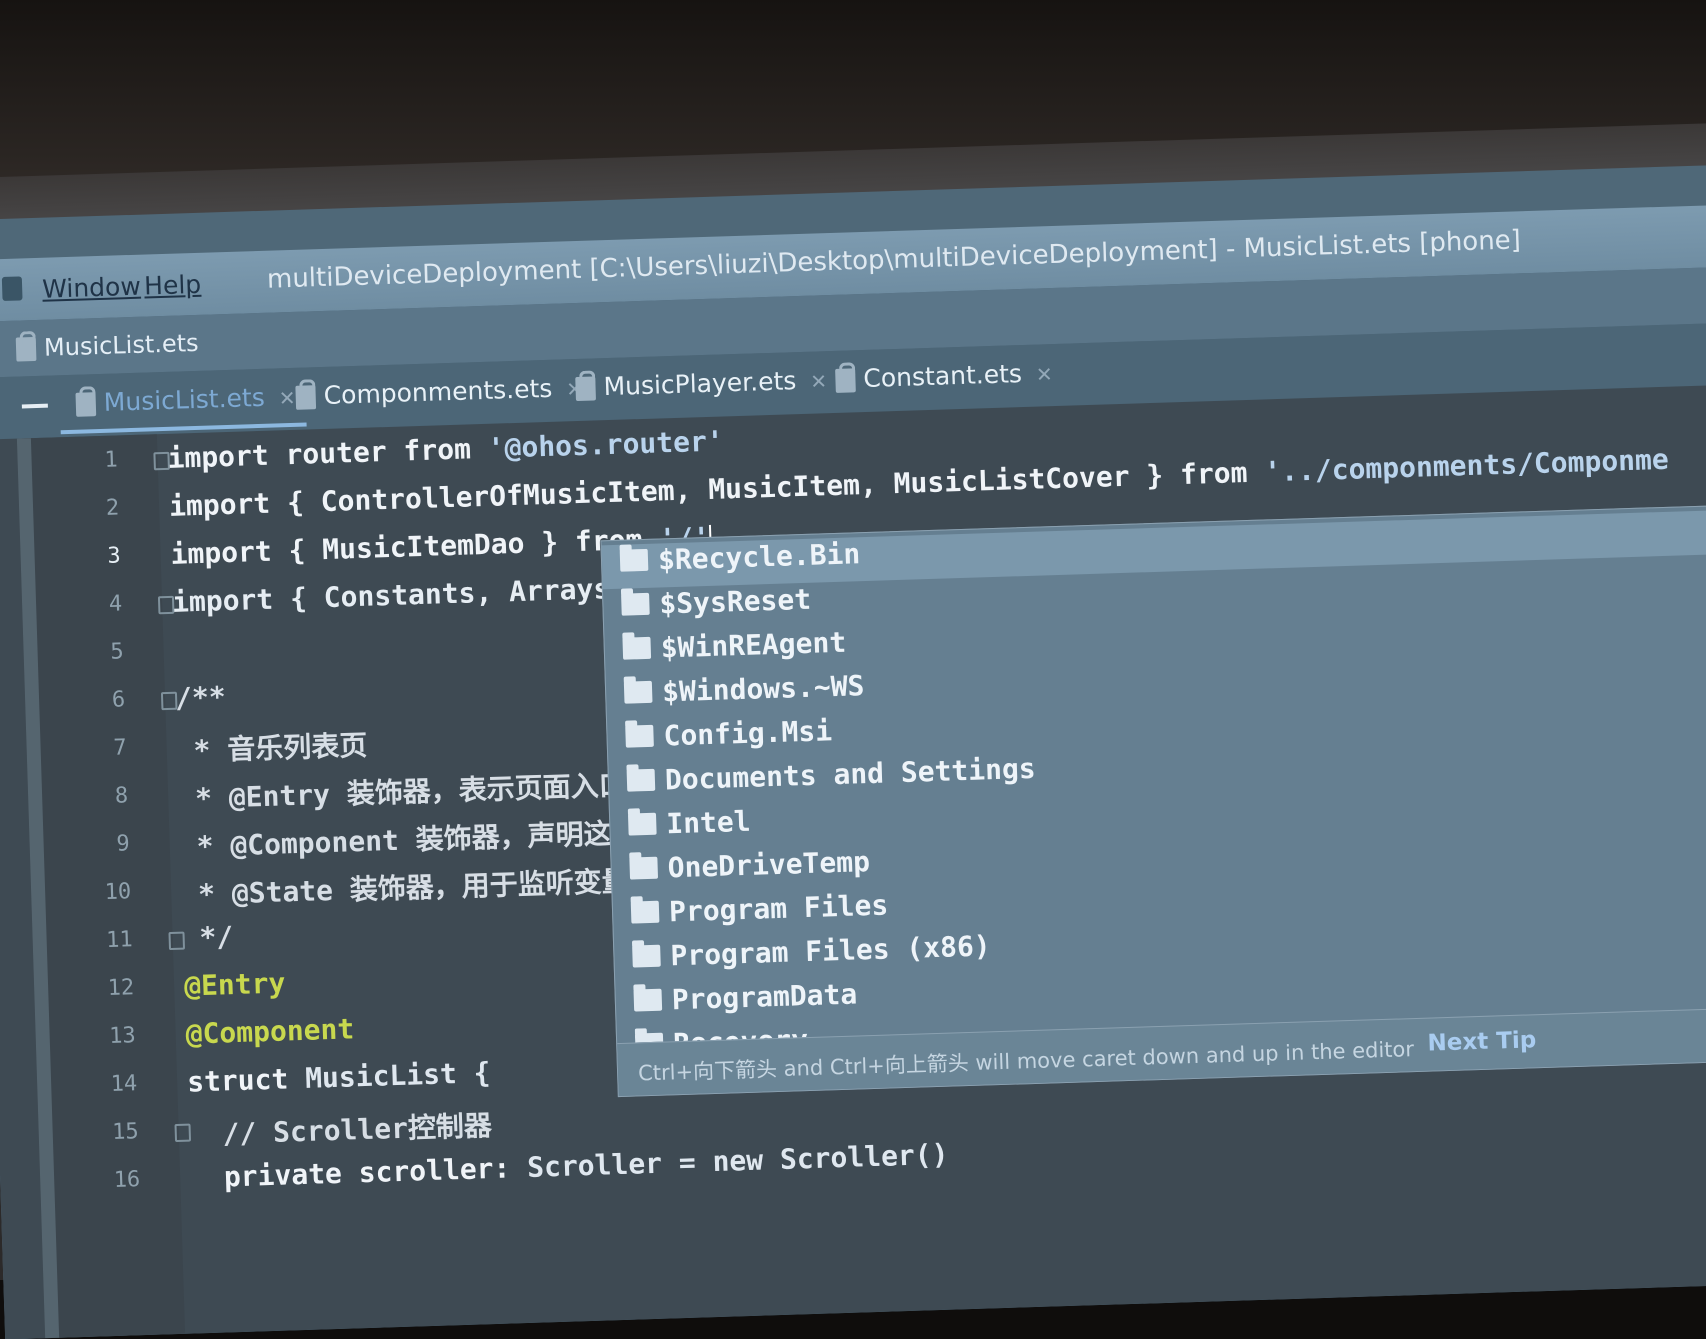 The height and width of the screenshot is (1339, 1706). I want to click on code-line-12: @Entry, so click(234, 984).